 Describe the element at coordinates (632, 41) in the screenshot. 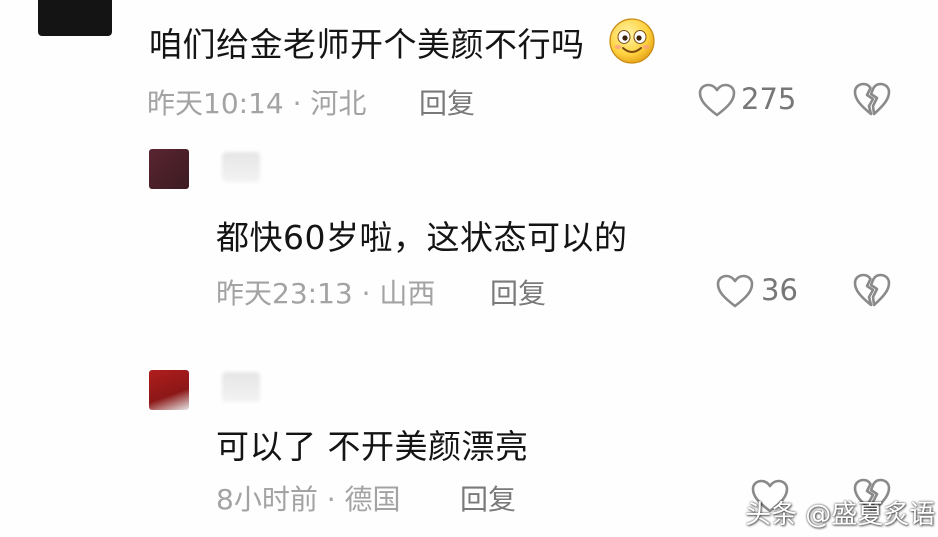

I see `smile-emoji-icon` at that location.